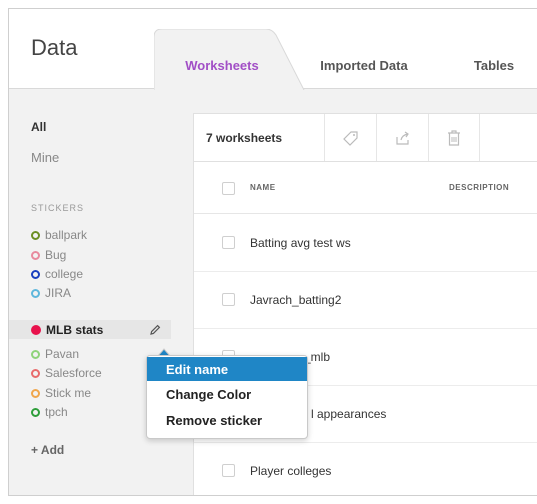  What do you see at coordinates (227, 394) in the screenshot?
I see `change-color-menu-item: Change Color` at bounding box center [227, 394].